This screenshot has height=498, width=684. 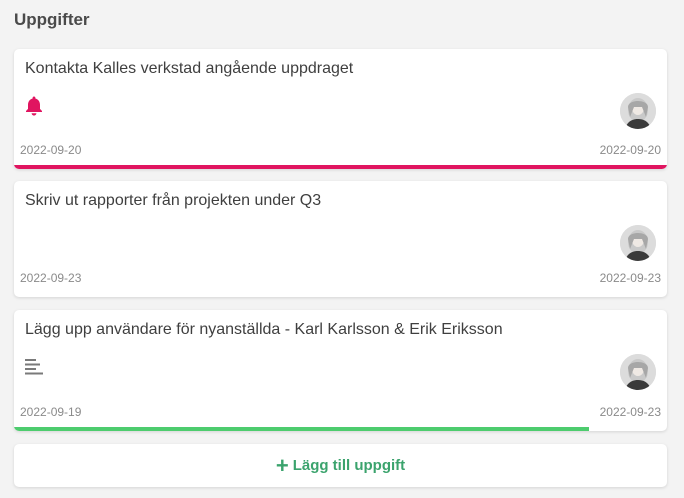 I want to click on task-due-date: 2022-09-20, so click(x=630, y=150).